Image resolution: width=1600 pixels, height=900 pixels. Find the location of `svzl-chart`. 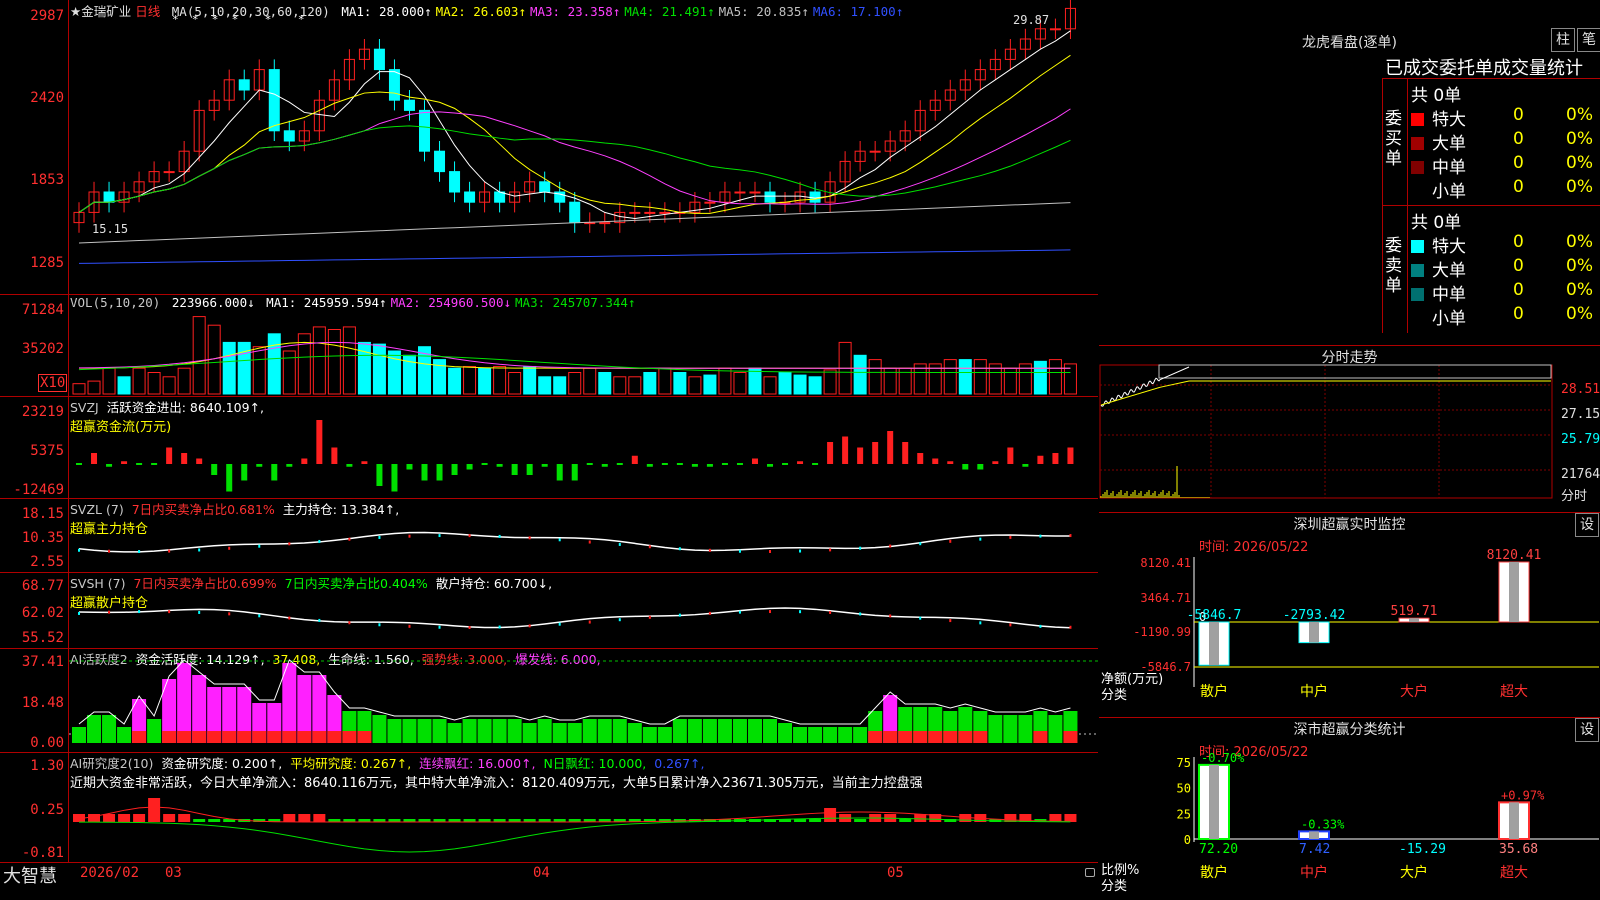

svzl-chart is located at coordinates (583, 535).